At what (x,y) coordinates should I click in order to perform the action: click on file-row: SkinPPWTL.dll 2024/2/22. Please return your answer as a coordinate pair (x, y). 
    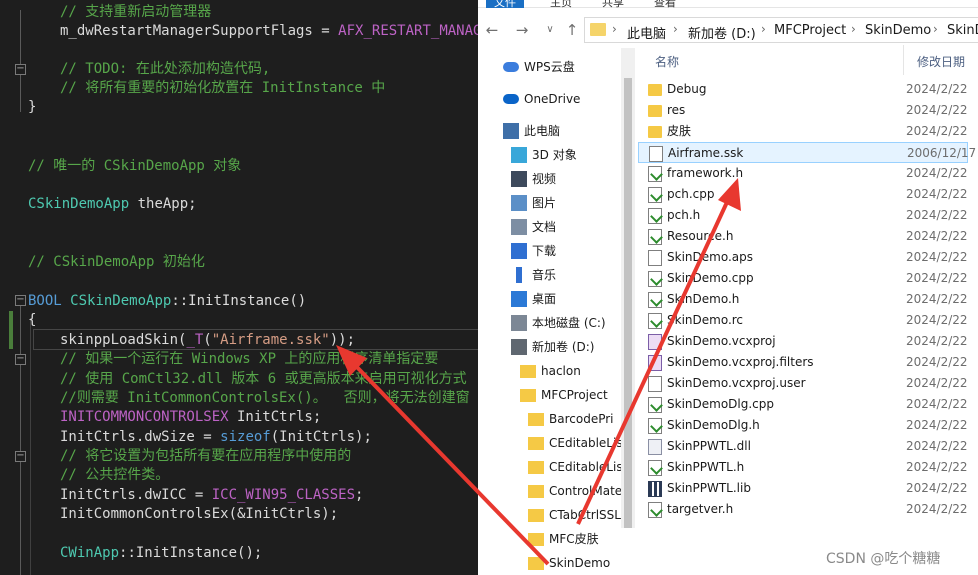
    Looking at the image, I should click on (803, 446).